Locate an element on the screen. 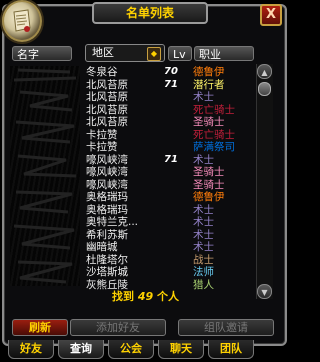  list-item: 希利苏斯 术士 is located at coordinates (134, 235).